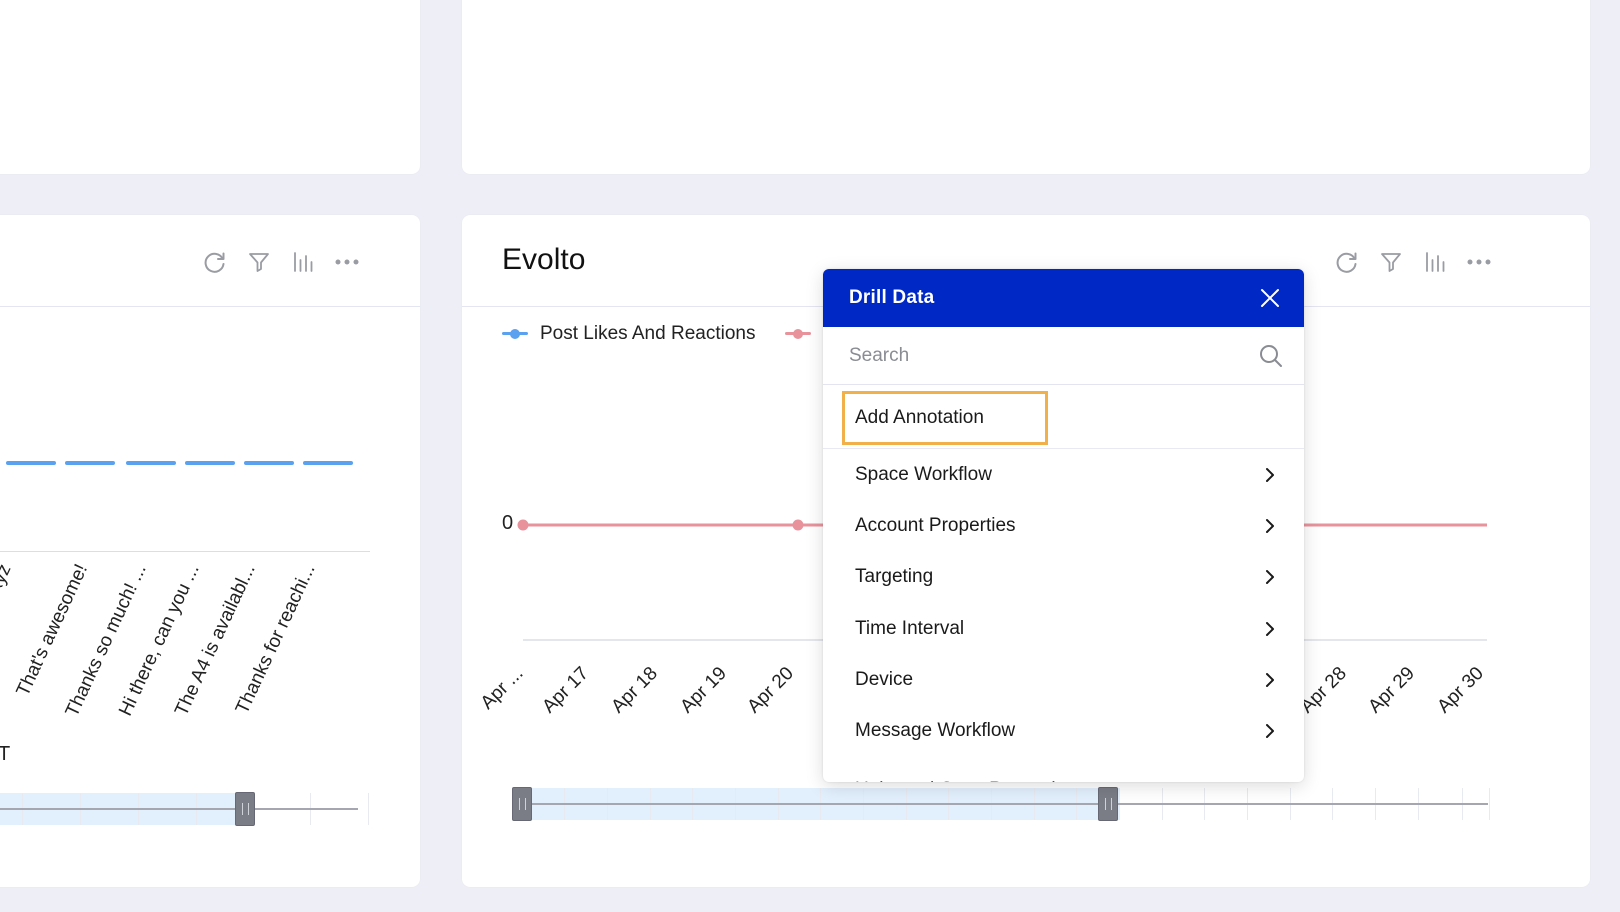 This screenshot has width=1620, height=912. I want to click on filter-icon, so click(259, 262).